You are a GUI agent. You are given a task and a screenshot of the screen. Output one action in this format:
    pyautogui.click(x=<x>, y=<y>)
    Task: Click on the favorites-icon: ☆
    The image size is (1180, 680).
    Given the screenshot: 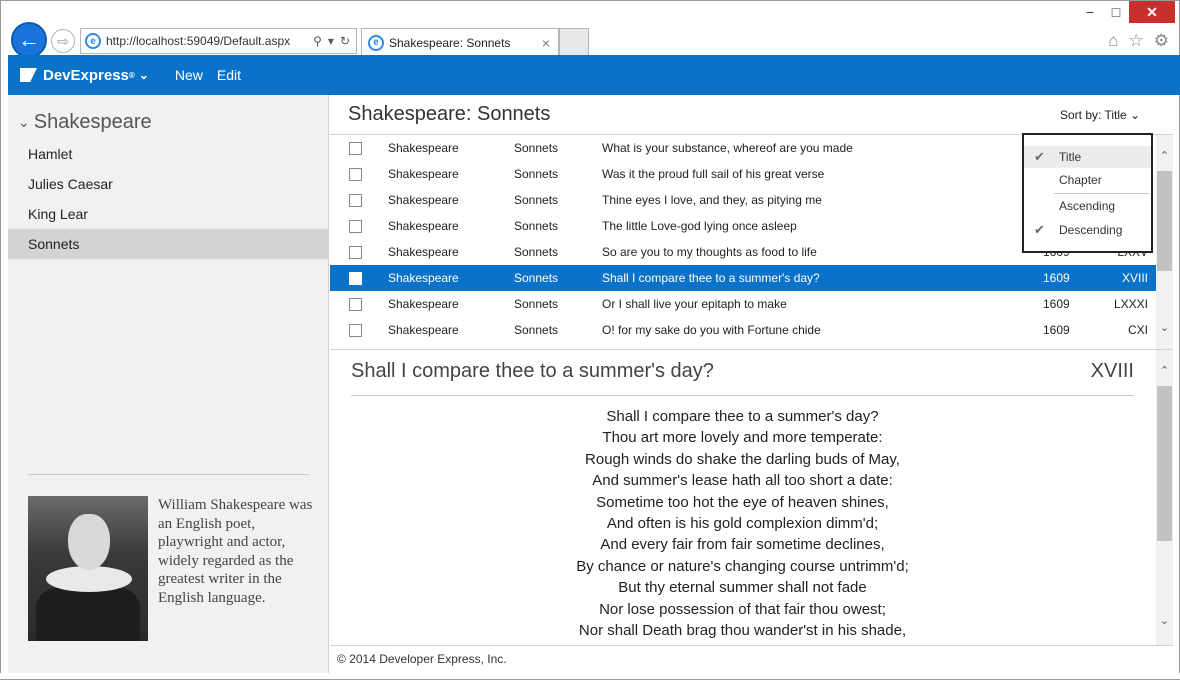 What is the action you would take?
    pyautogui.click(x=1136, y=41)
    